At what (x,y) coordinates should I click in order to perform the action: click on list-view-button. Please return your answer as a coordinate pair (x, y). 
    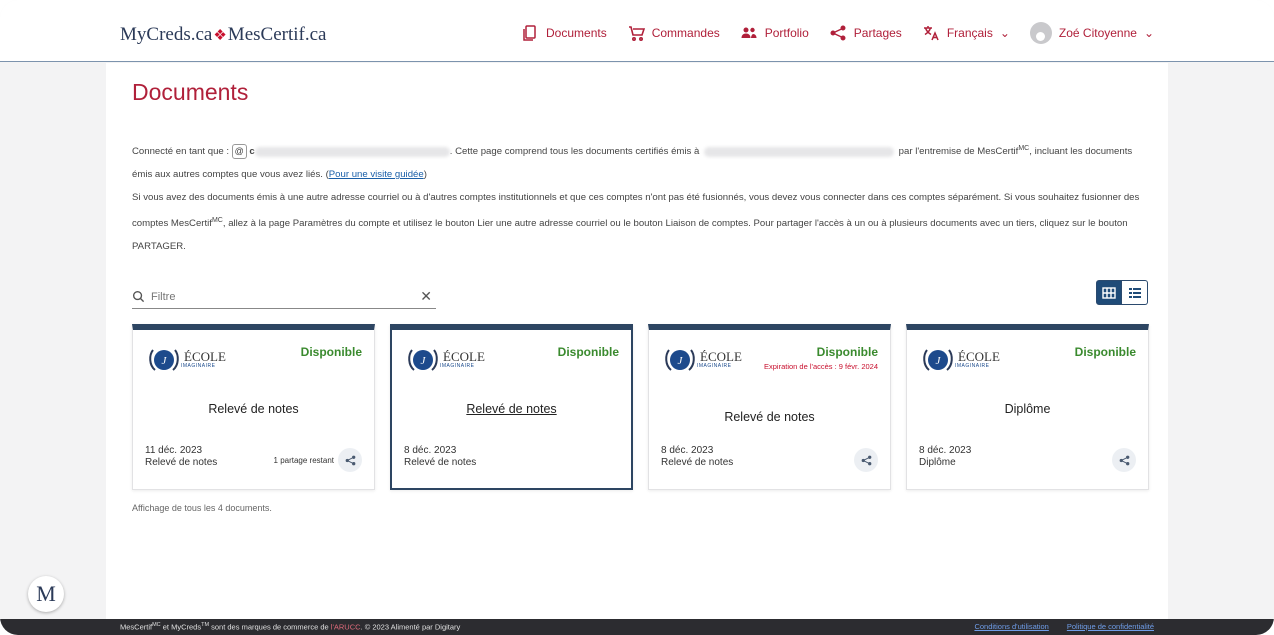
    Looking at the image, I should click on (1135, 292).